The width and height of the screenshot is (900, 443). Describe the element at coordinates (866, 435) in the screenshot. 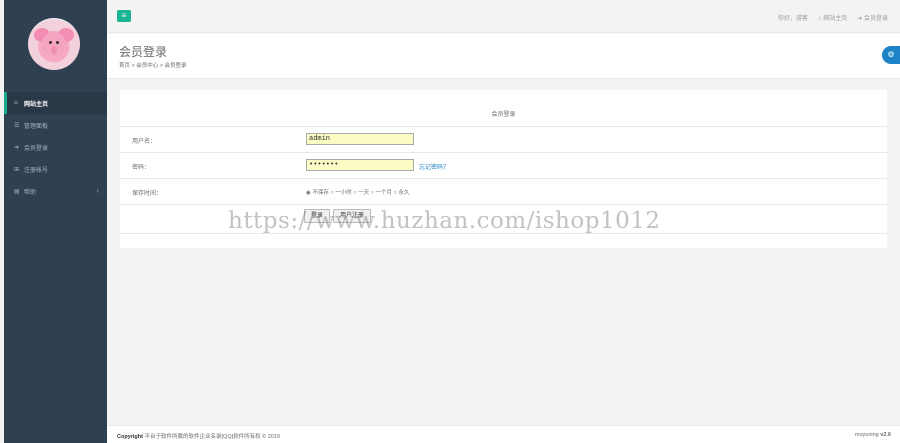

I see `version-name: moyuning` at that location.